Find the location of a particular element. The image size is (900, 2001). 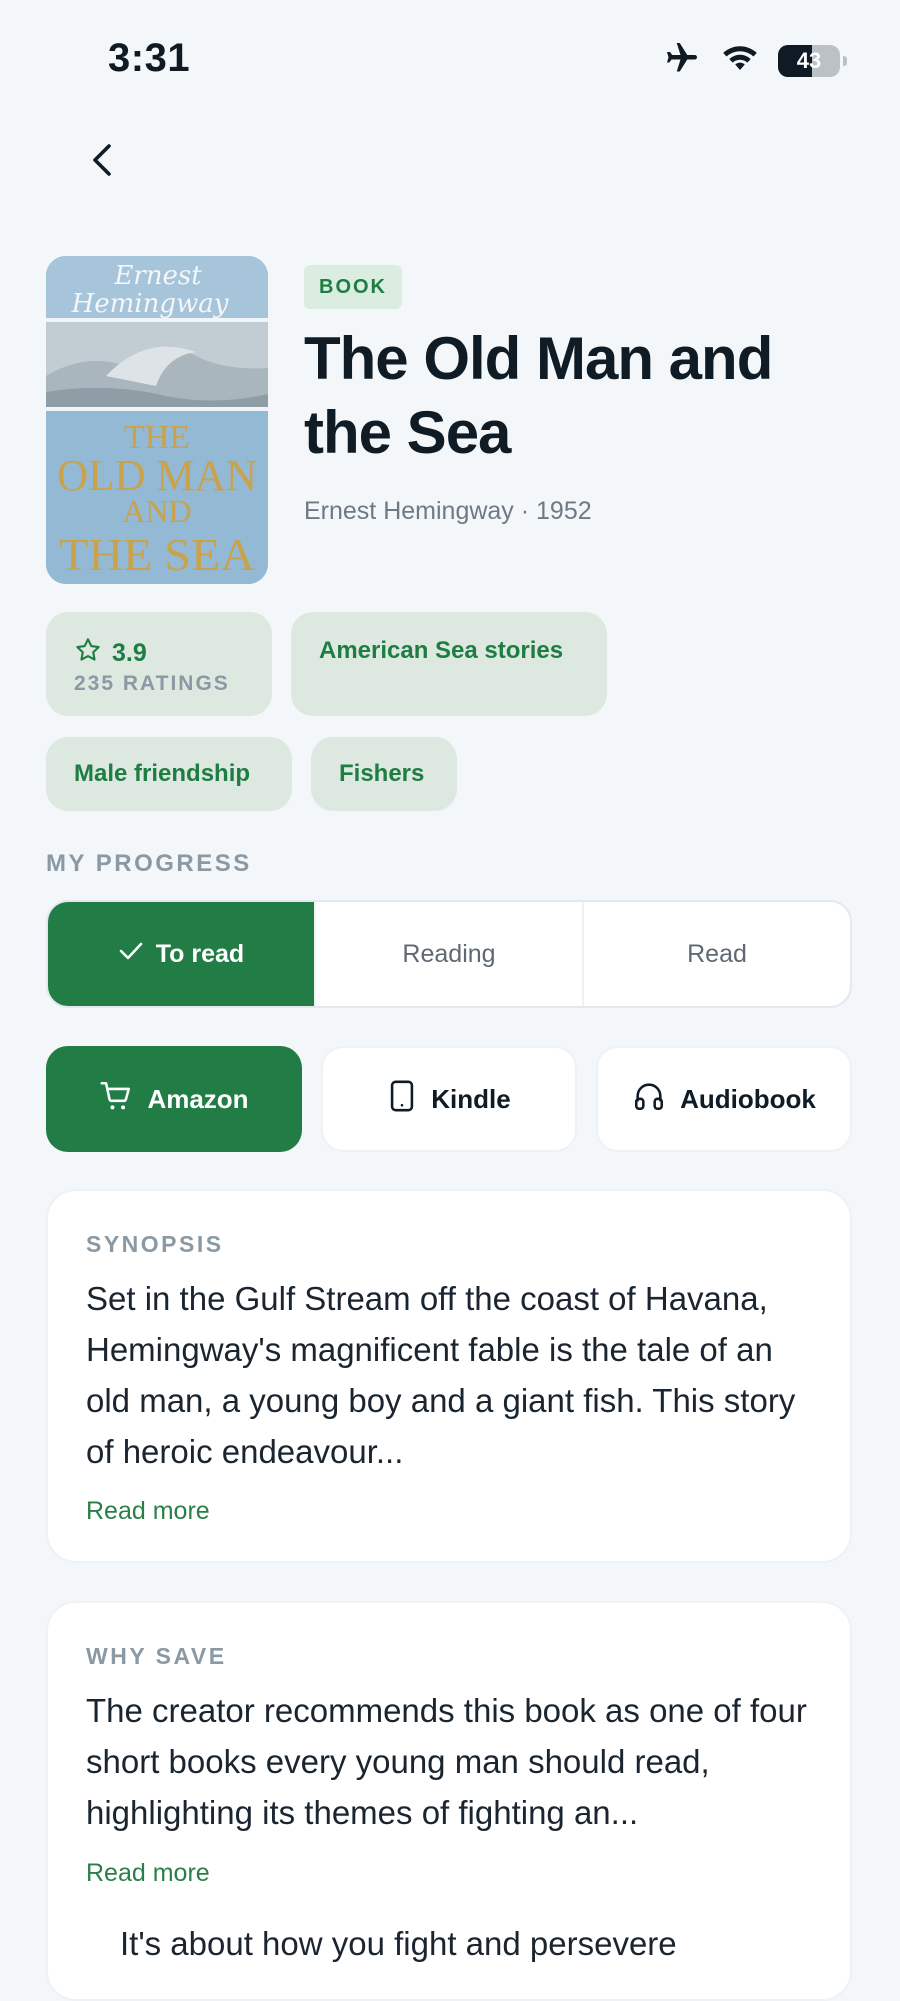

book-title: The Old Man and the Sea is located at coordinates (538, 395).